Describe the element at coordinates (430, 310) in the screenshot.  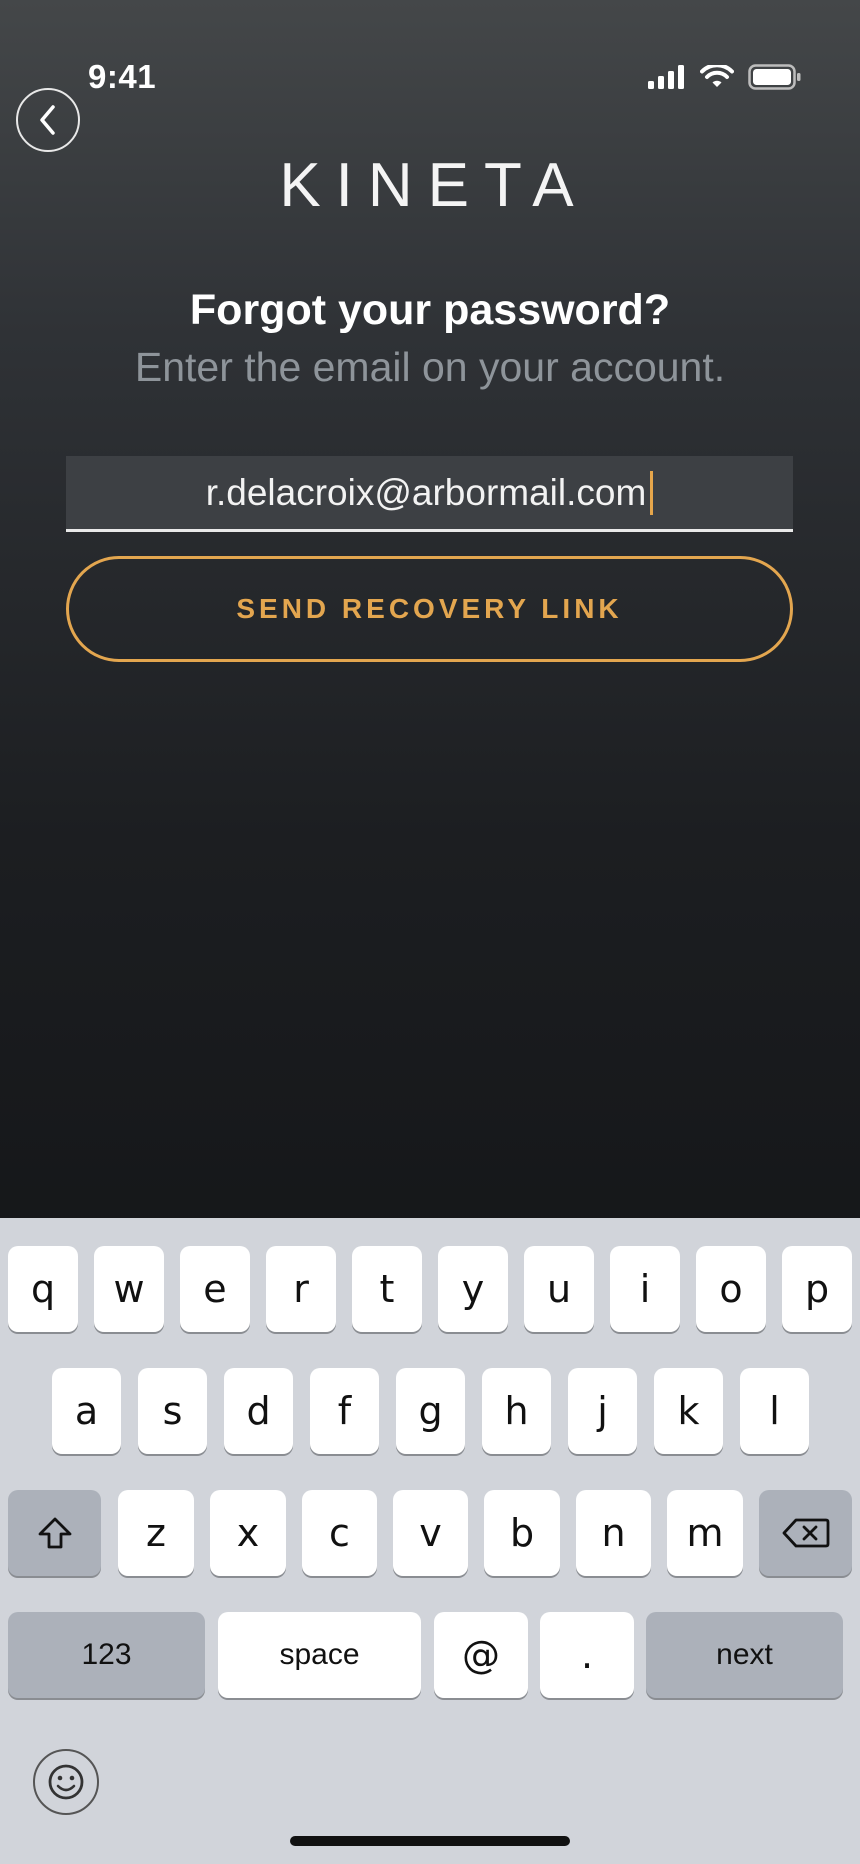
I see `page-title: Forgot your password?` at that location.